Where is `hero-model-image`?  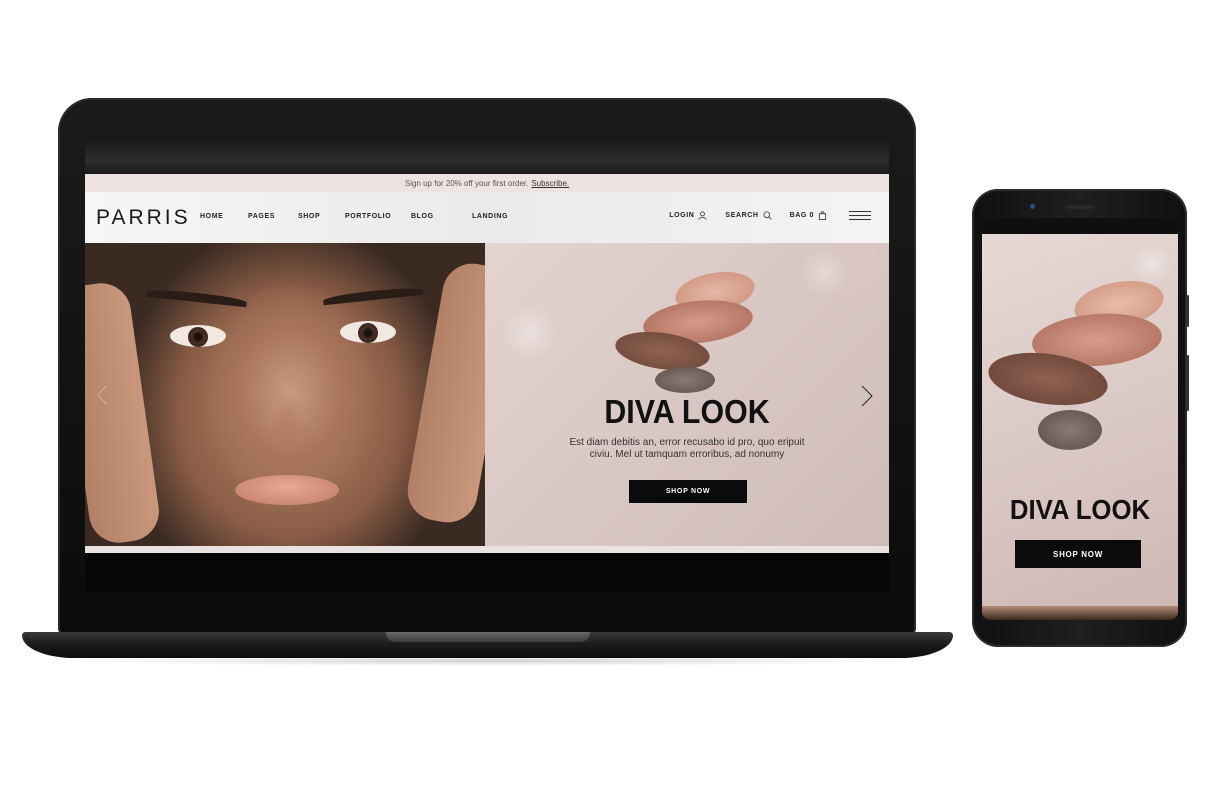 hero-model-image is located at coordinates (285, 394).